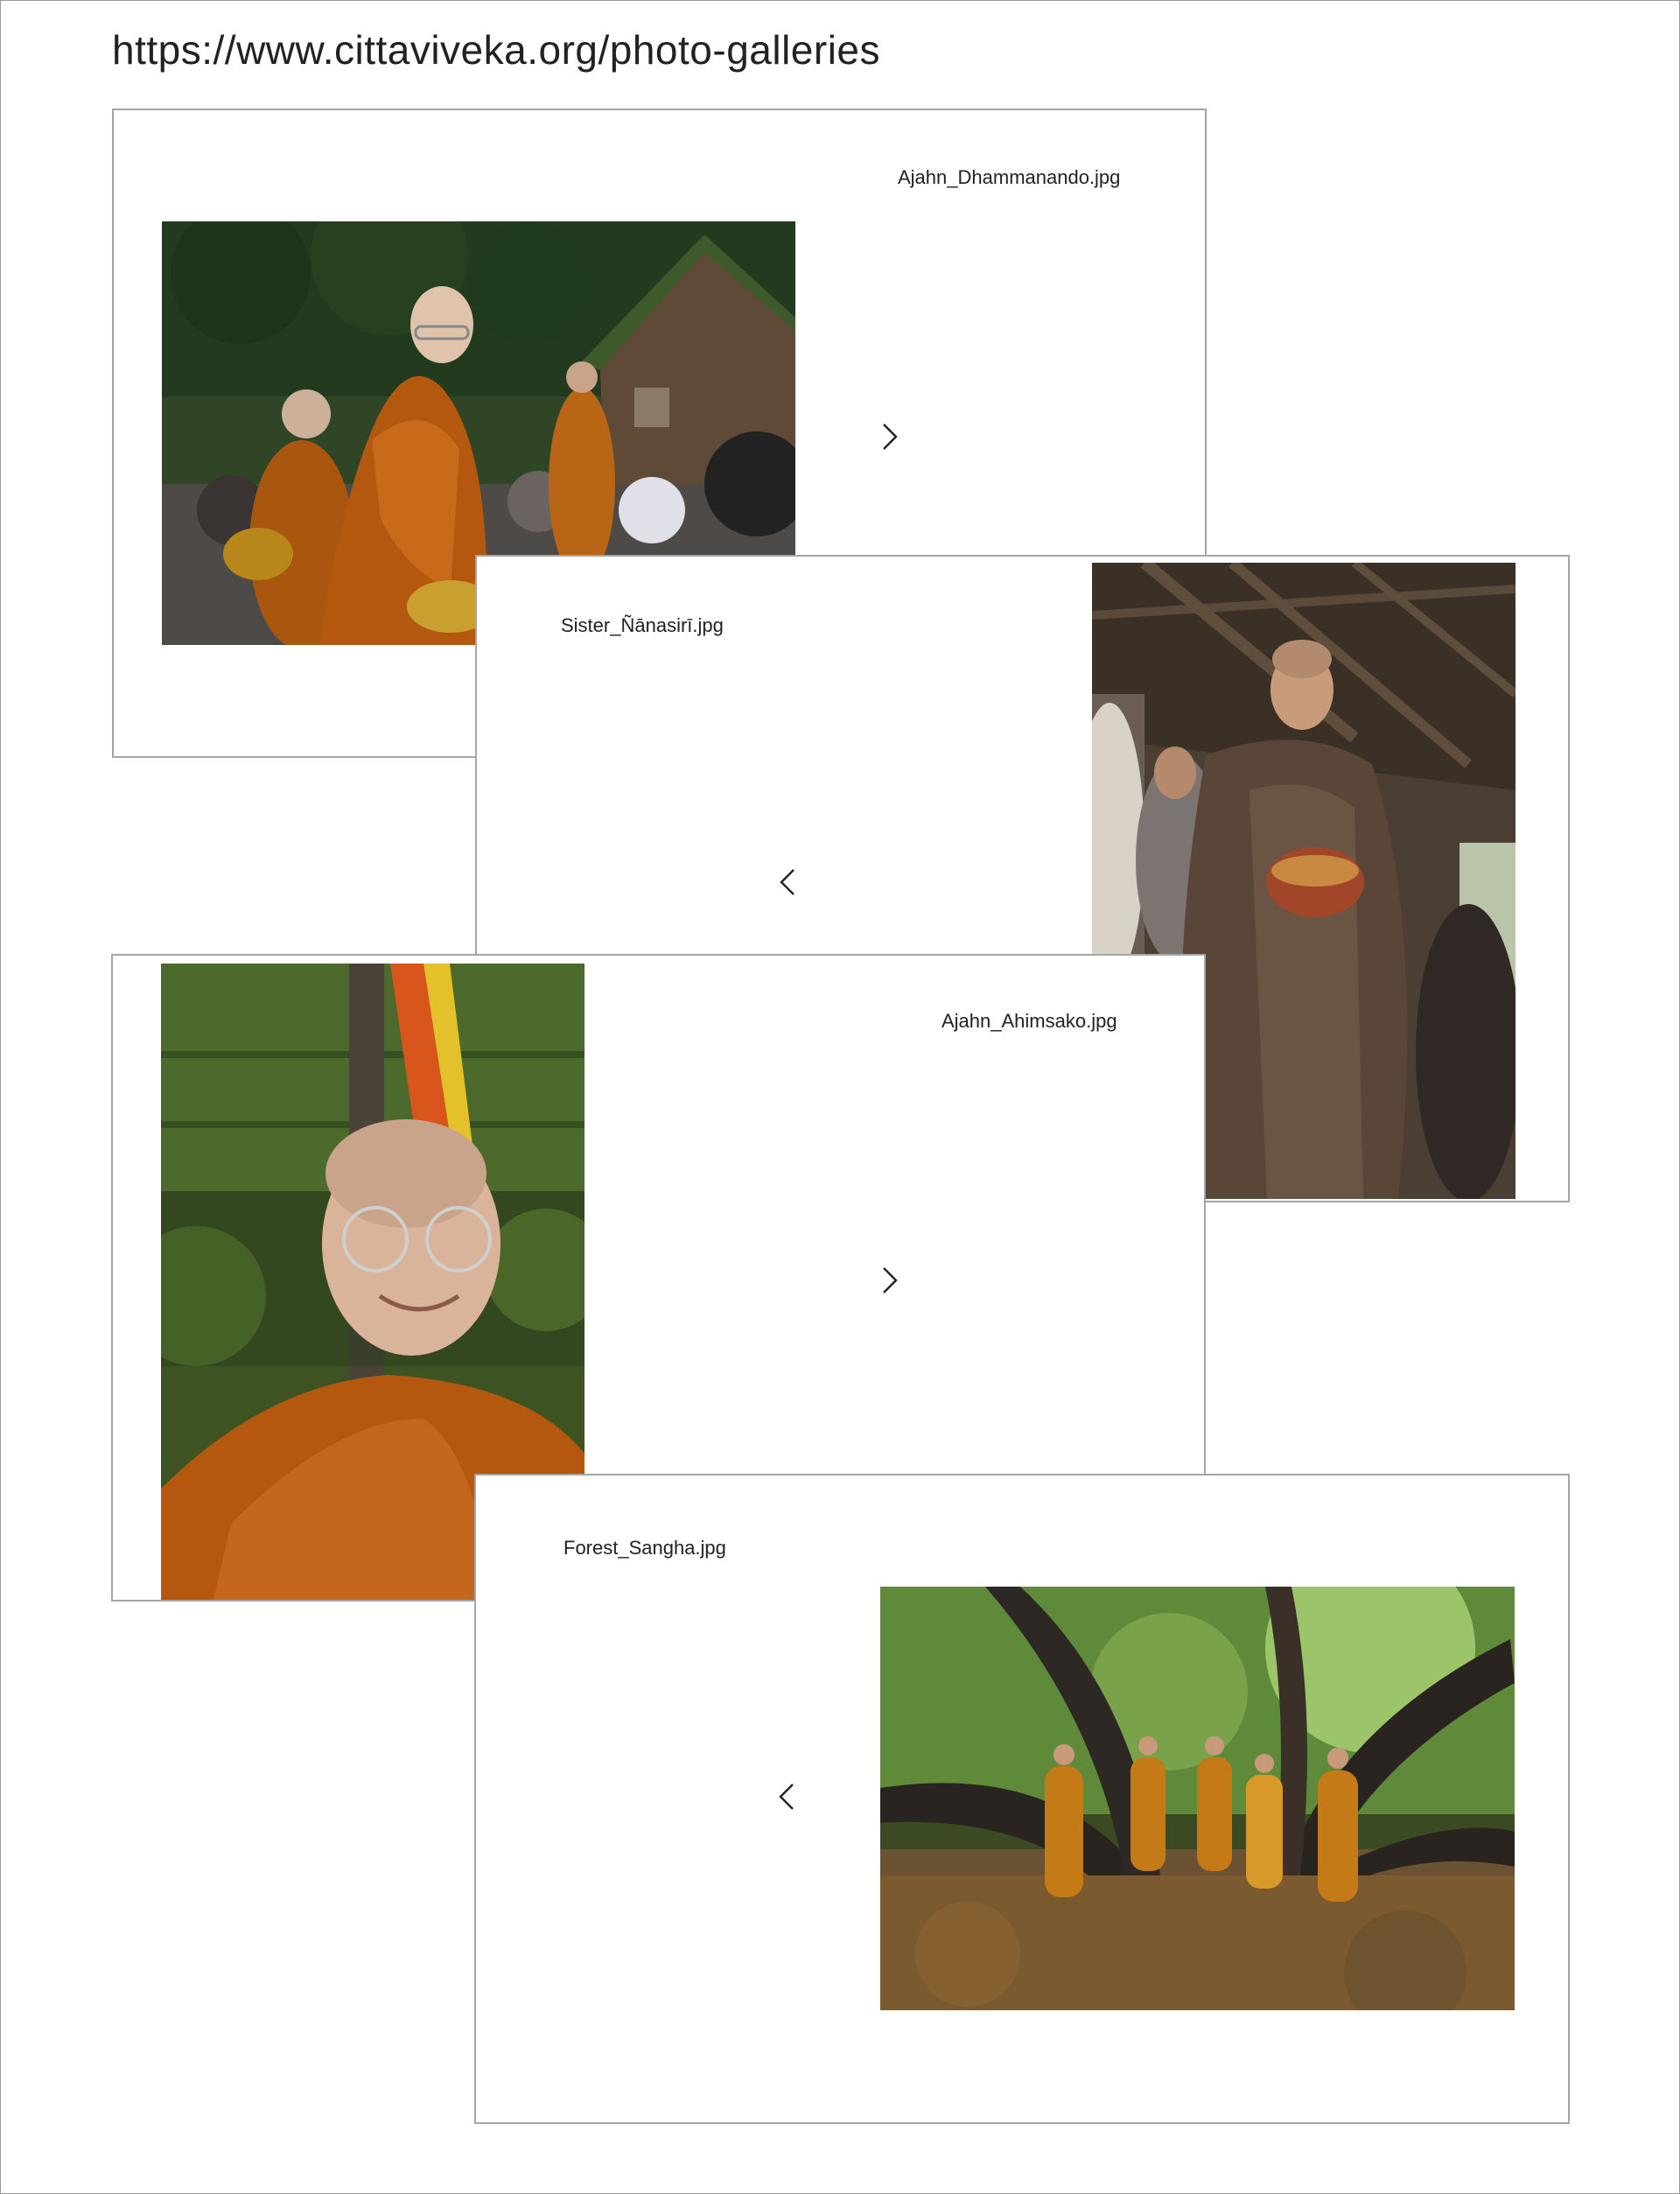  I want to click on photo-forest-sangha, so click(1197, 1798).